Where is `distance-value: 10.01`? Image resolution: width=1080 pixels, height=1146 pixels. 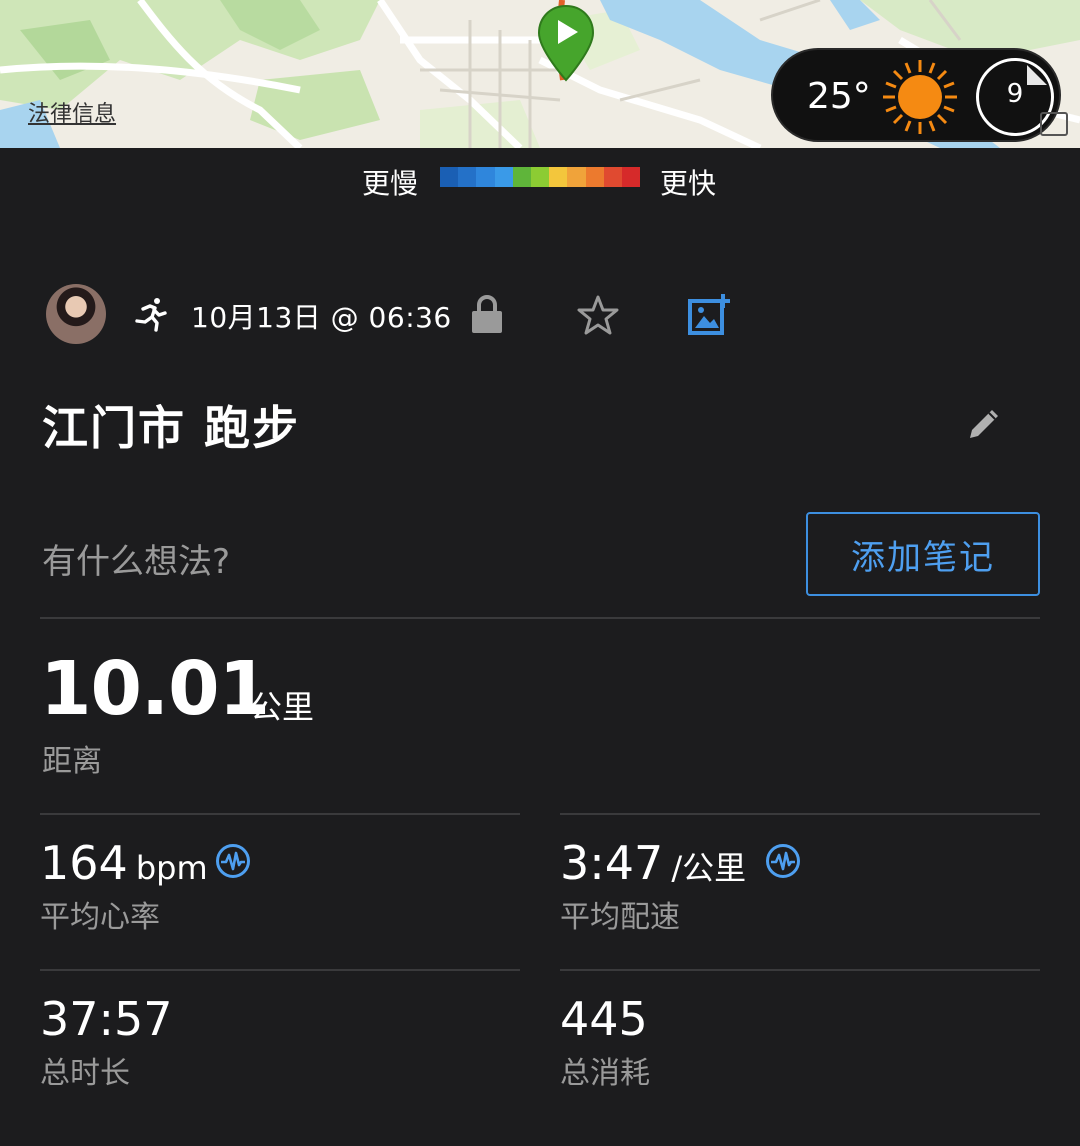
distance-value: 10.01 is located at coordinates (155, 689).